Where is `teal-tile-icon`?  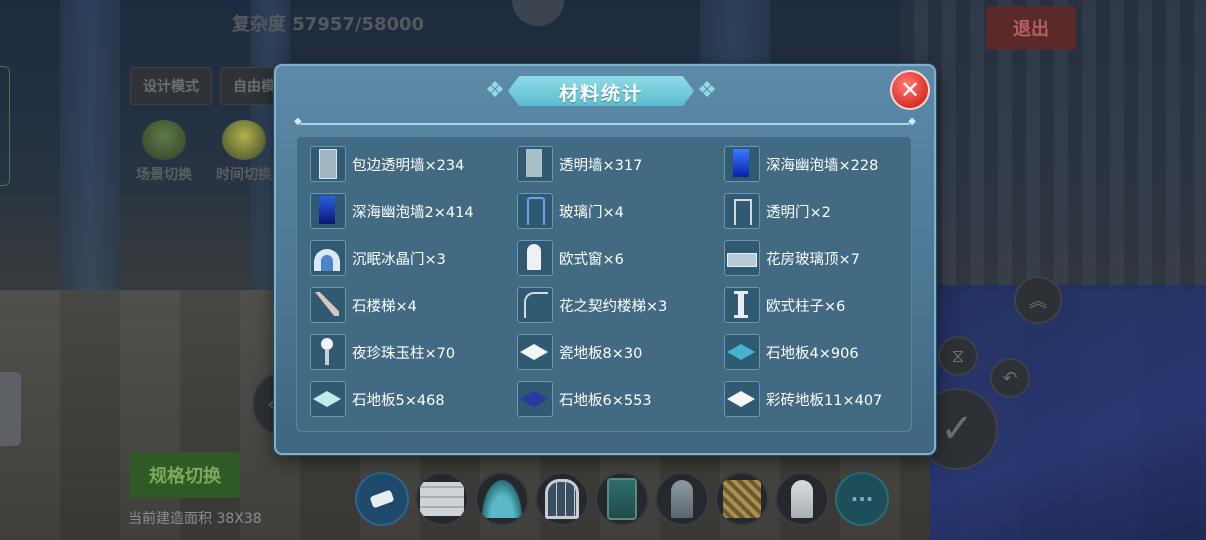 teal-tile-icon is located at coordinates (742, 352).